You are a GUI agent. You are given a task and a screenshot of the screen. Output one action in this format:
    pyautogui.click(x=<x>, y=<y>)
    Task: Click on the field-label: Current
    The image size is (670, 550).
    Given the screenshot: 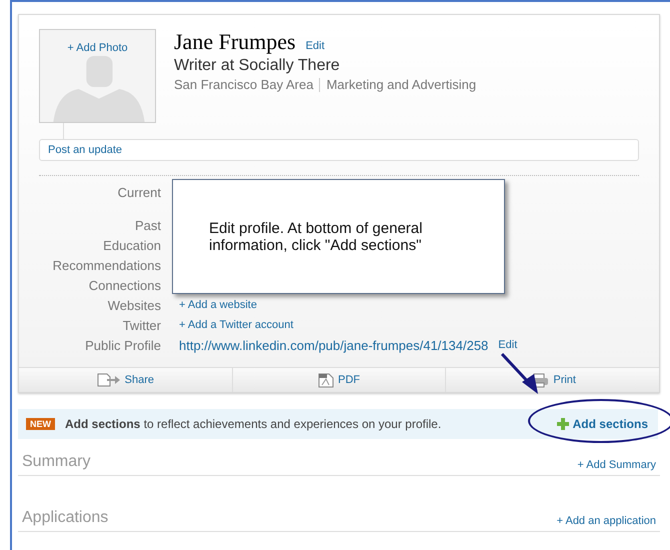 What is the action you would take?
    pyautogui.click(x=138, y=192)
    